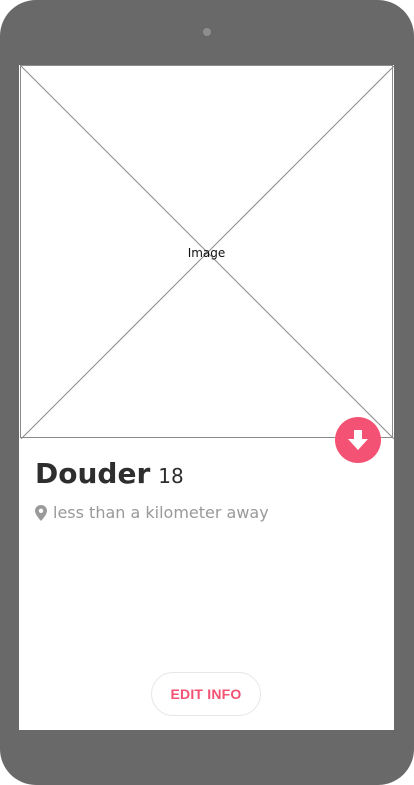 The height and width of the screenshot is (785, 414). I want to click on name-age-row: Douder 18, so click(109, 473).